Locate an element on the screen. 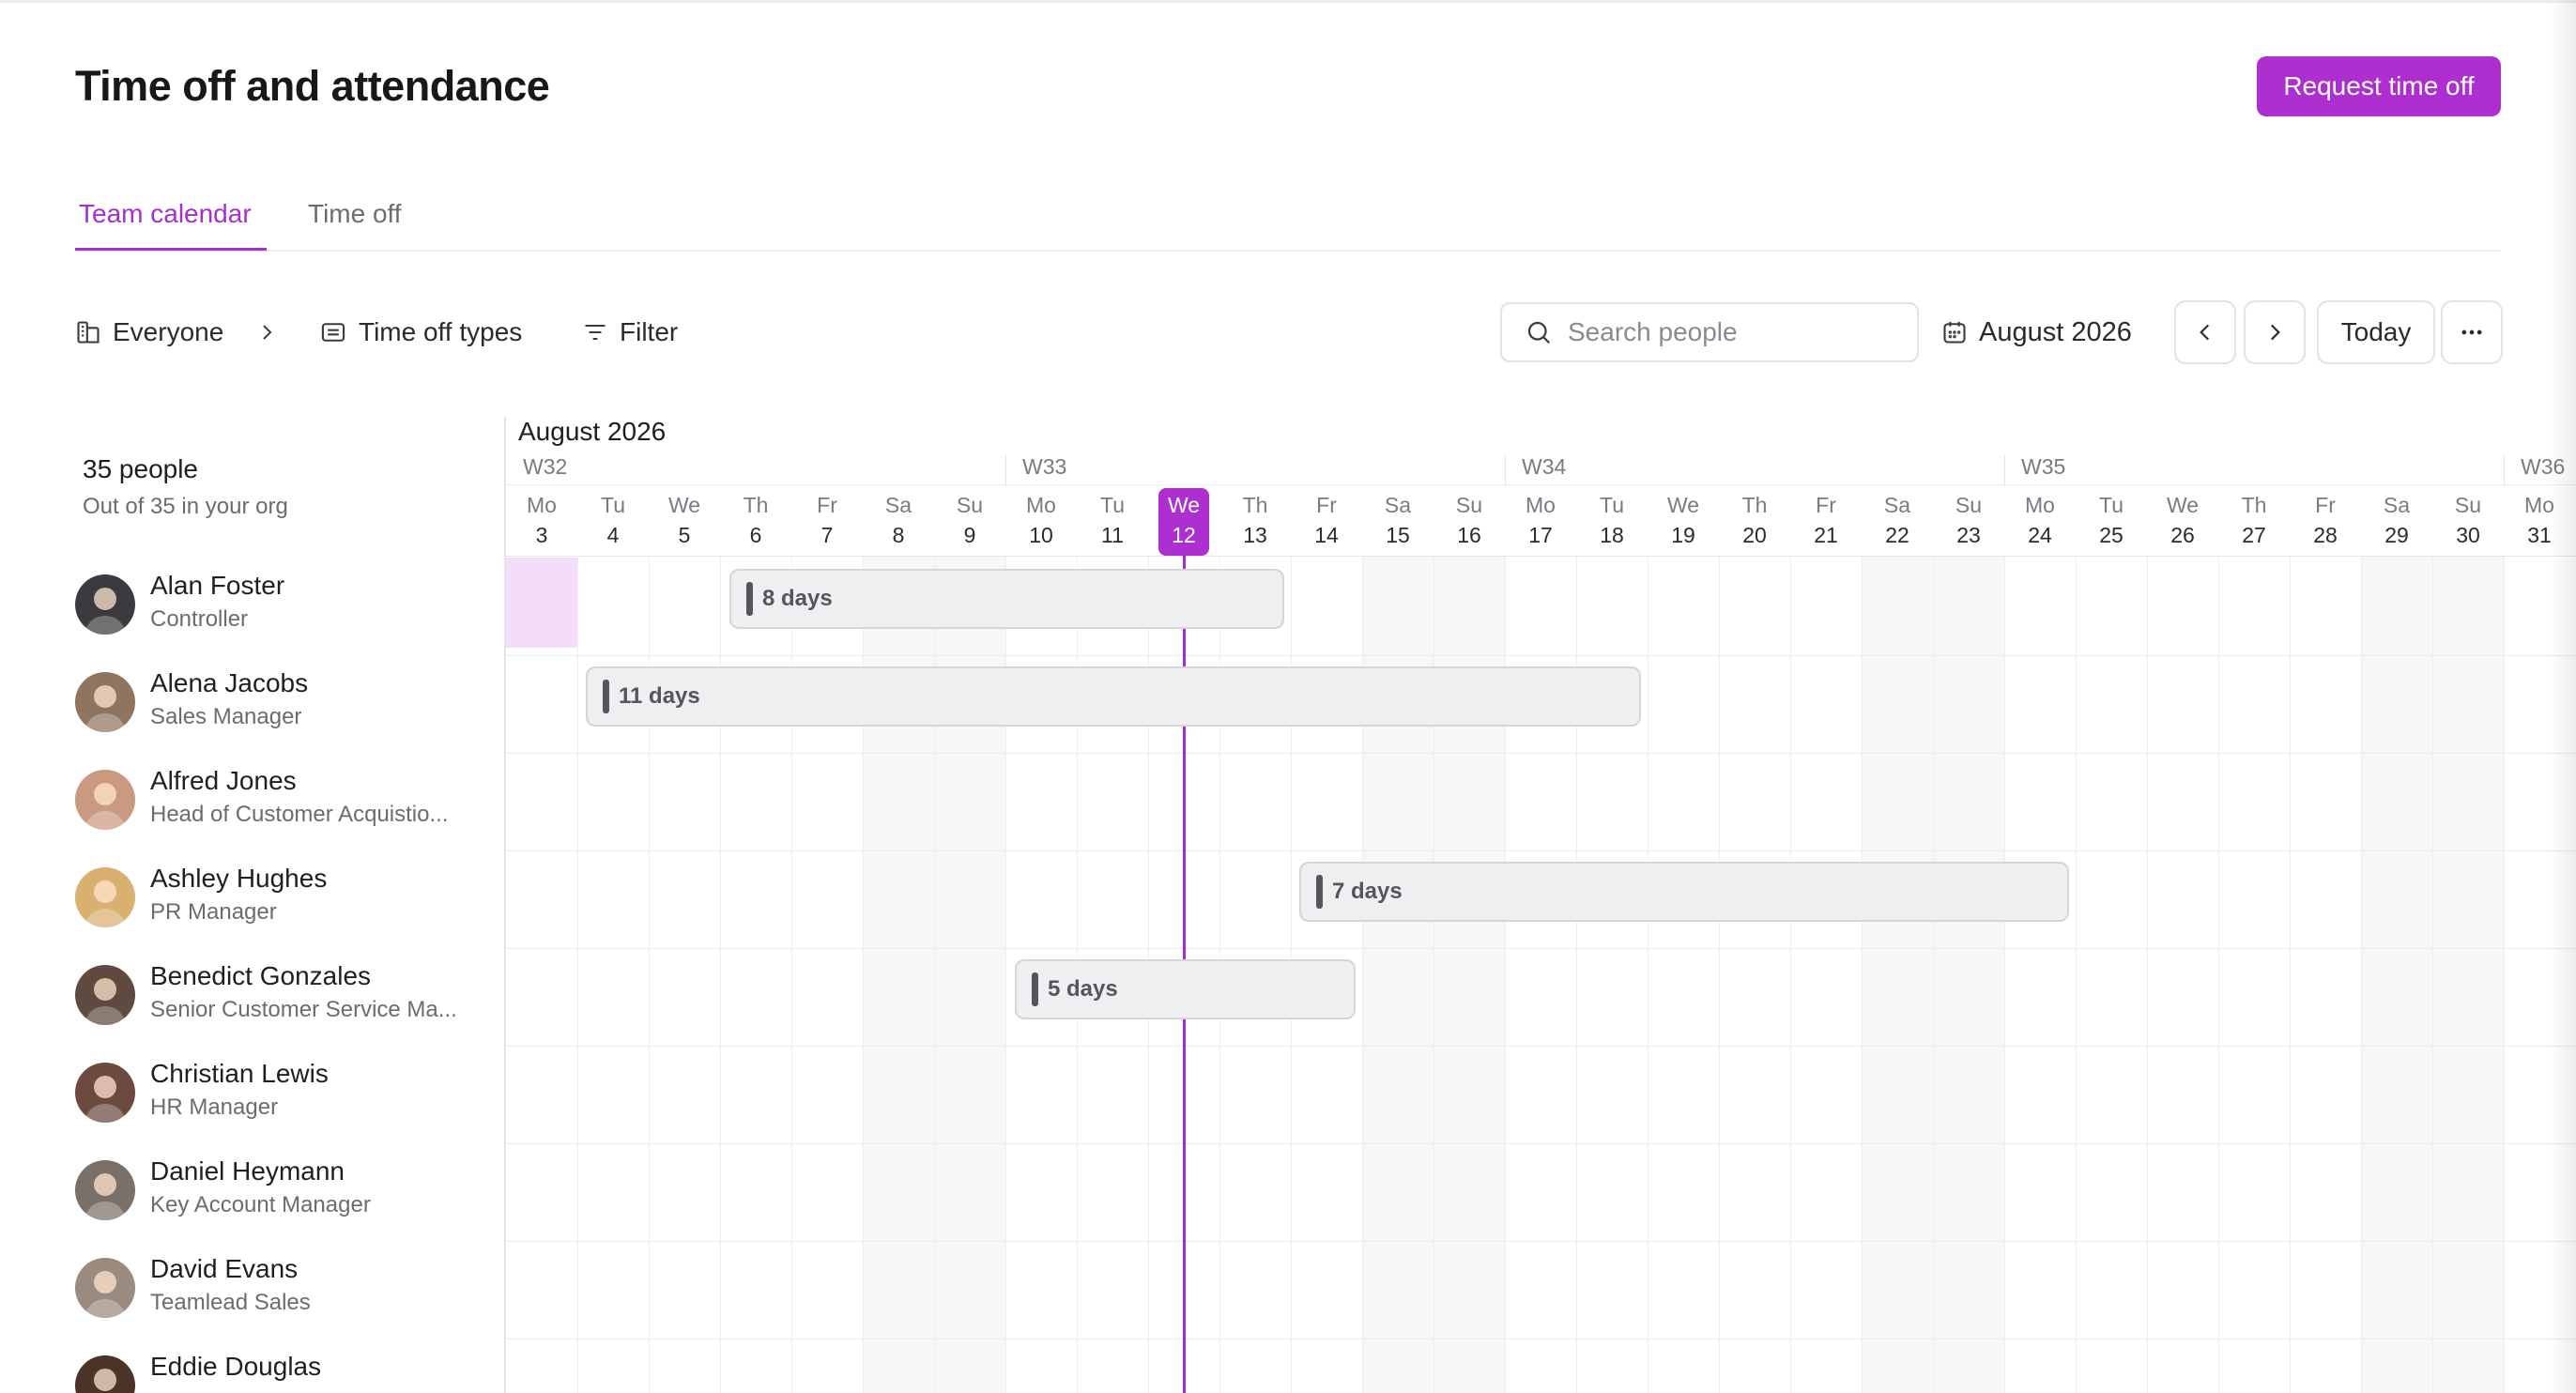 The height and width of the screenshot is (1393, 2576). filter-button: Filter is located at coordinates (630, 332).